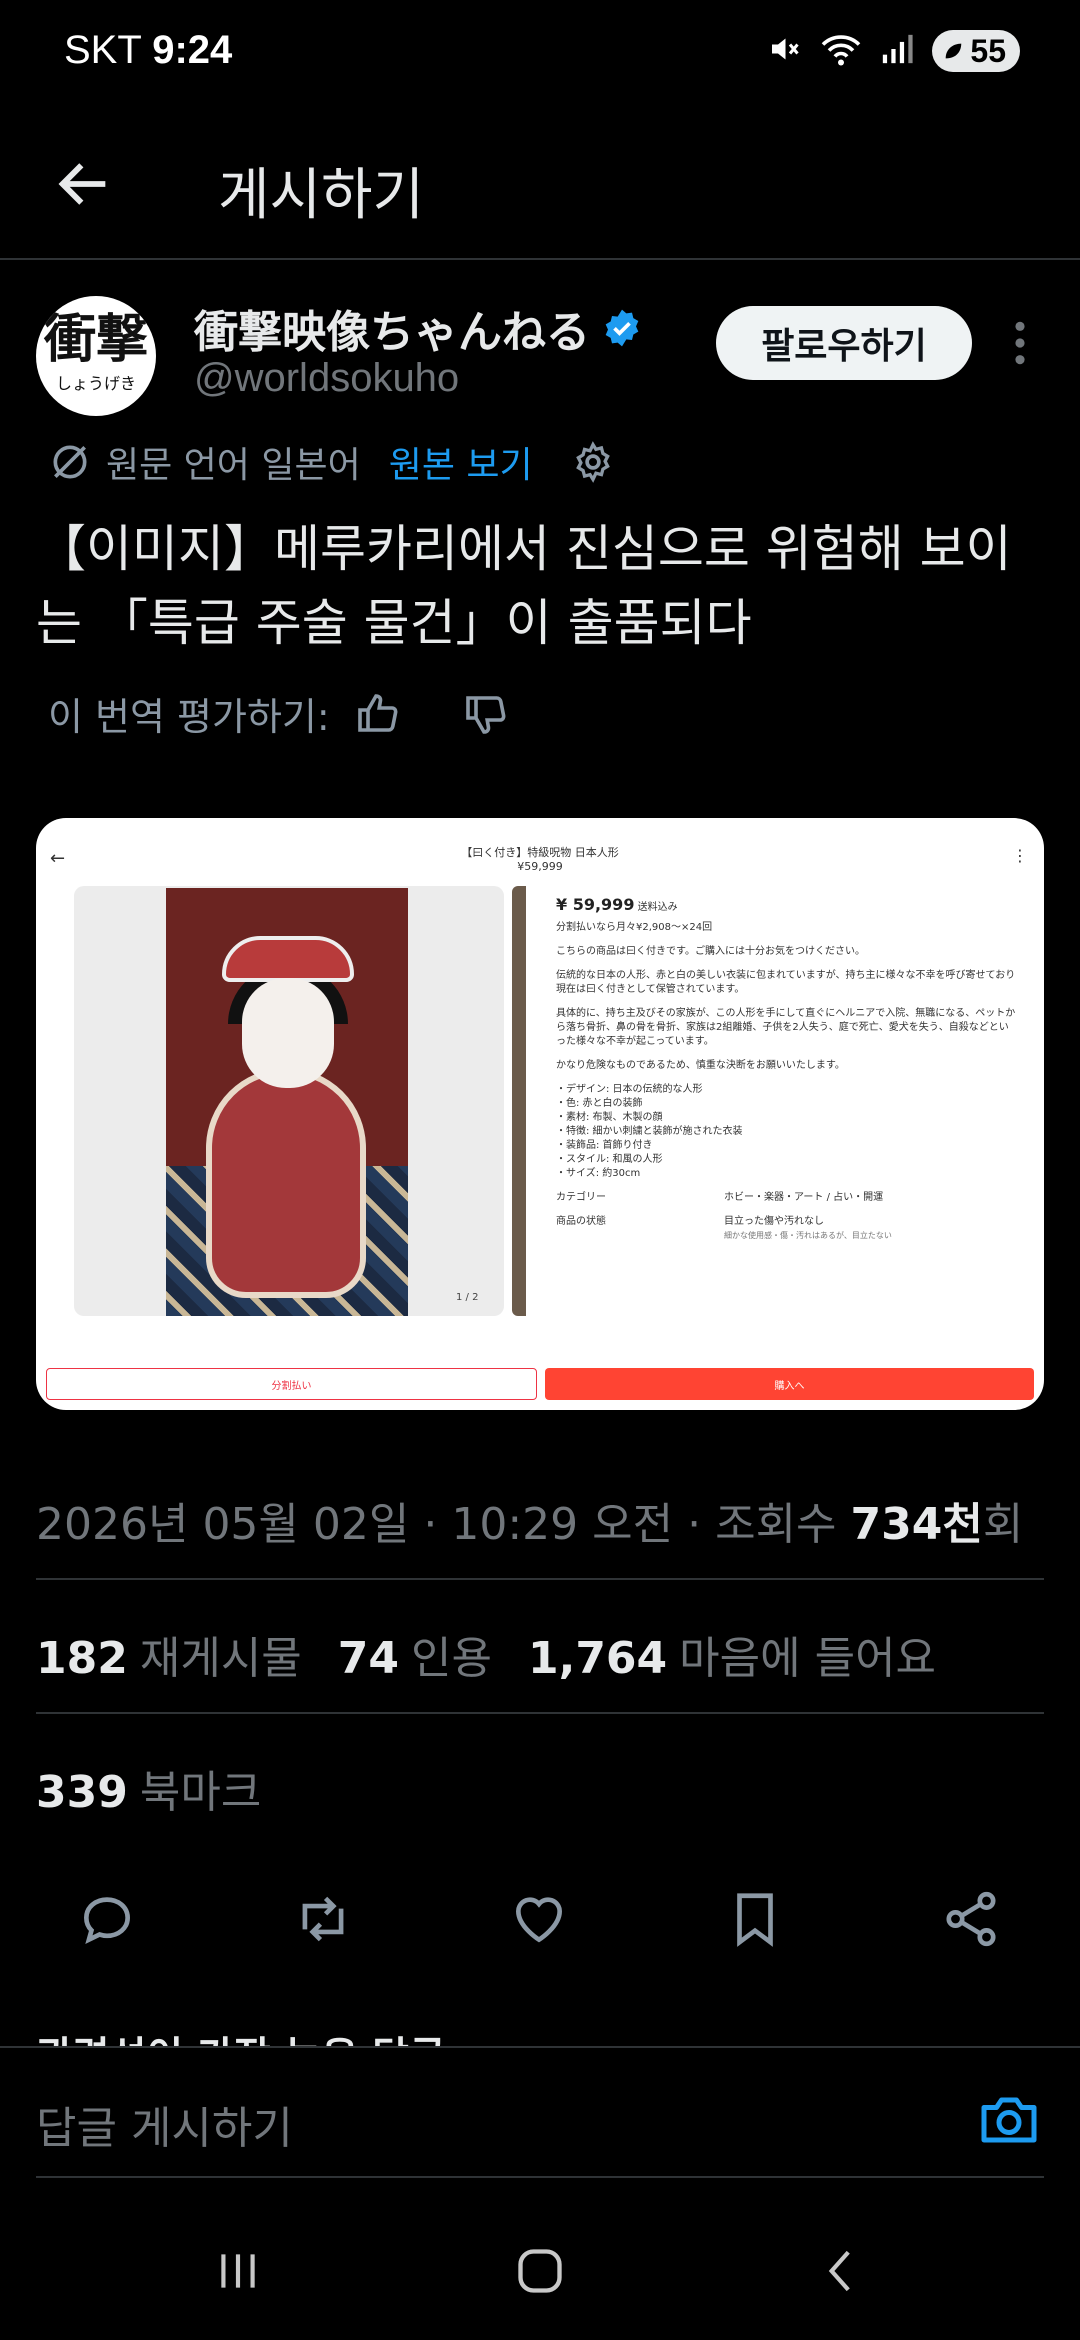  What do you see at coordinates (451, 1658) in the screenshot?
I see `quotes-label: 인용` at bounding box center [451, 1658].